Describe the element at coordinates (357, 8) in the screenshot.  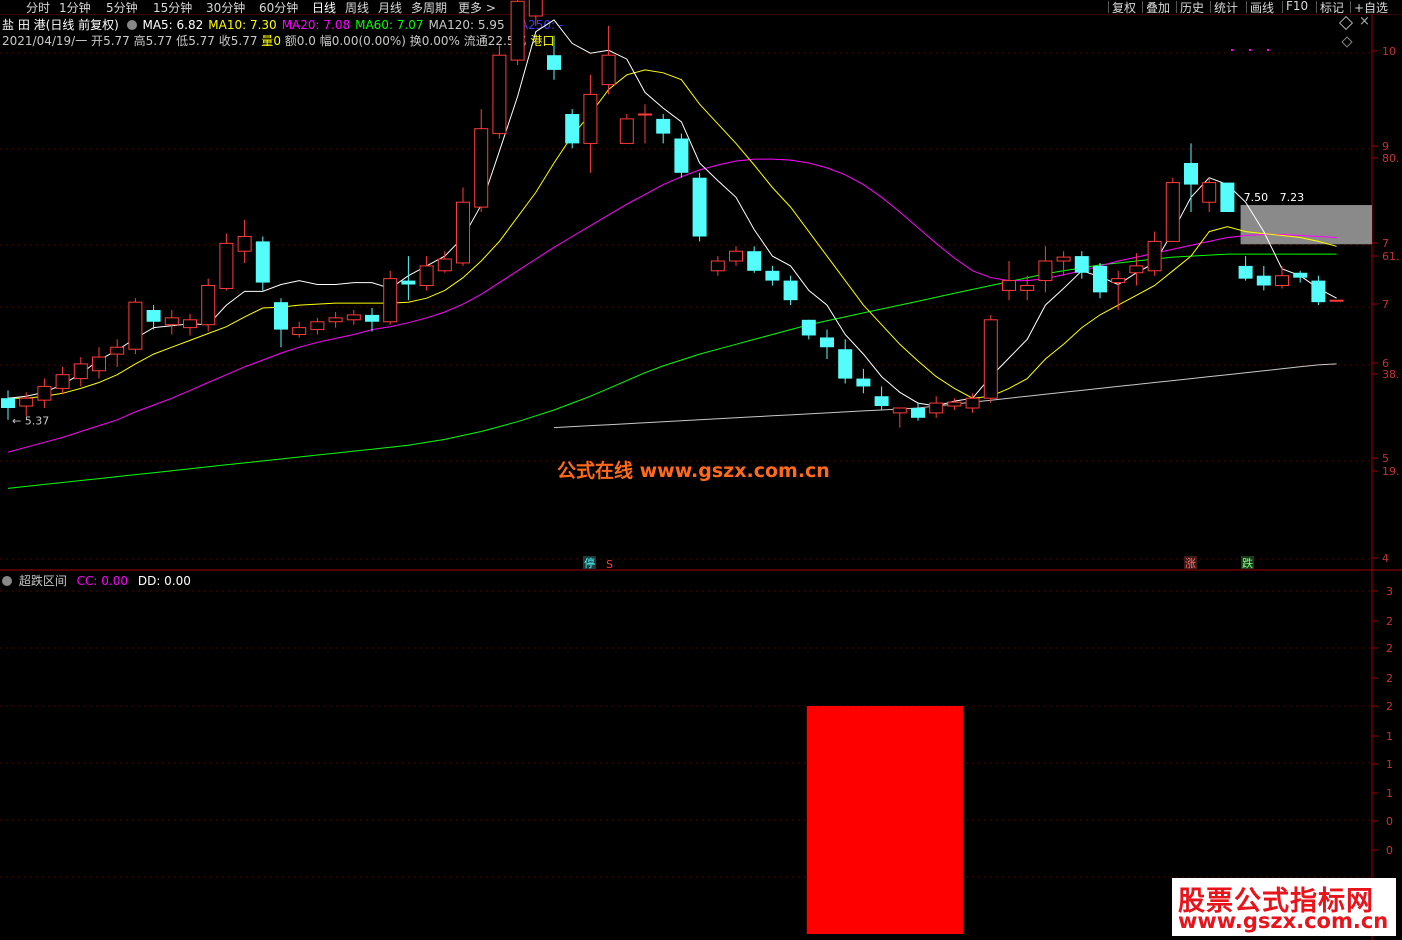
I see `period-7: 周线` at that location.